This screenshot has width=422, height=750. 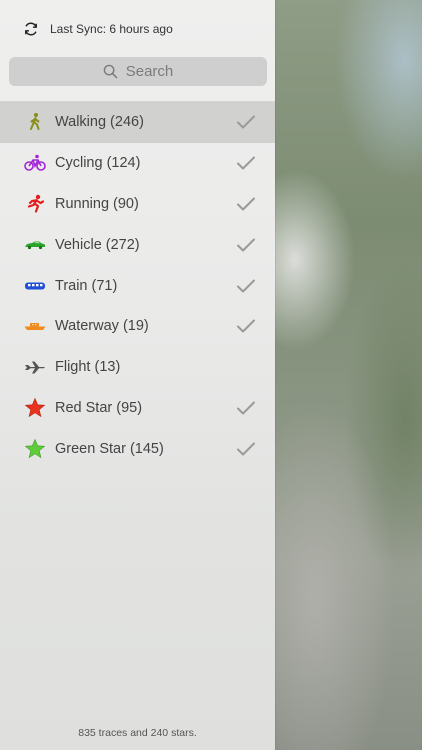 What do you see at coordinates (98, 163) in the screenshot?
I see `category-label: Cycling (124)` at bounding box center [98, 163].